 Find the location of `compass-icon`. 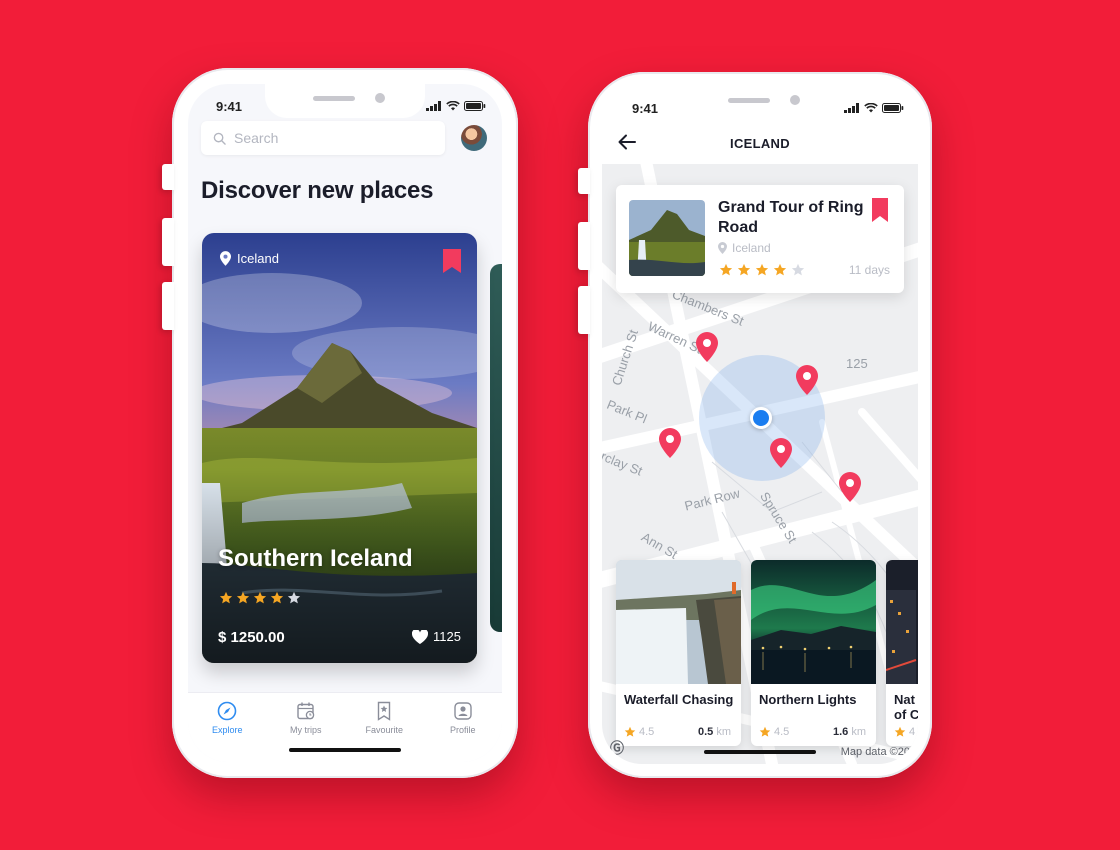

compass-icon is located at coordinates (227, 711).